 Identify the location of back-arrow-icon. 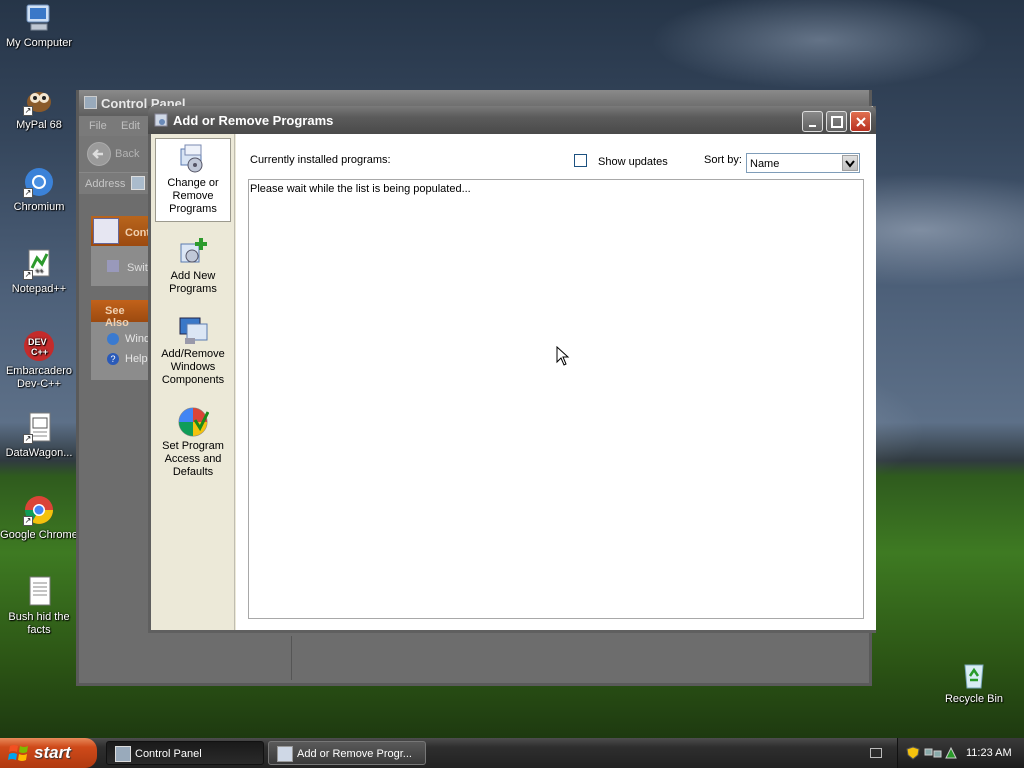
(99, 154).